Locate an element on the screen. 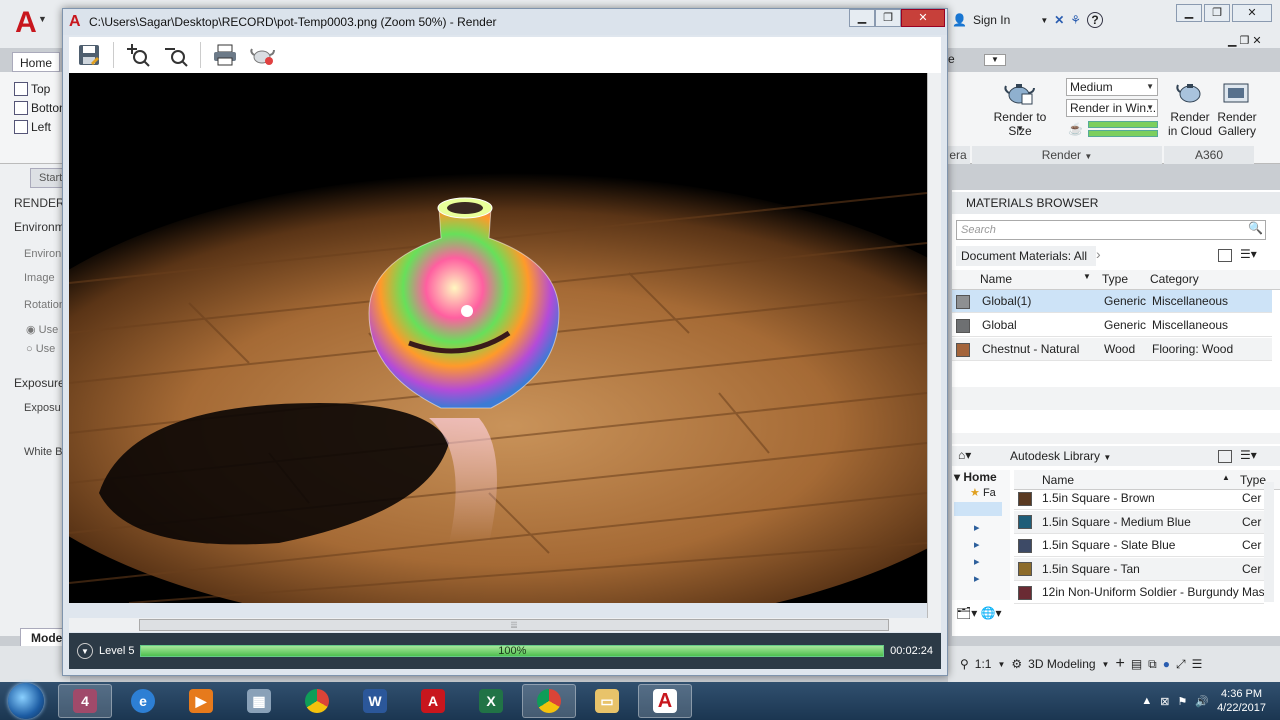 The image size is (1280, 720). document-materials-filter: Document Materials: All is located at coordinates (1026, 256).